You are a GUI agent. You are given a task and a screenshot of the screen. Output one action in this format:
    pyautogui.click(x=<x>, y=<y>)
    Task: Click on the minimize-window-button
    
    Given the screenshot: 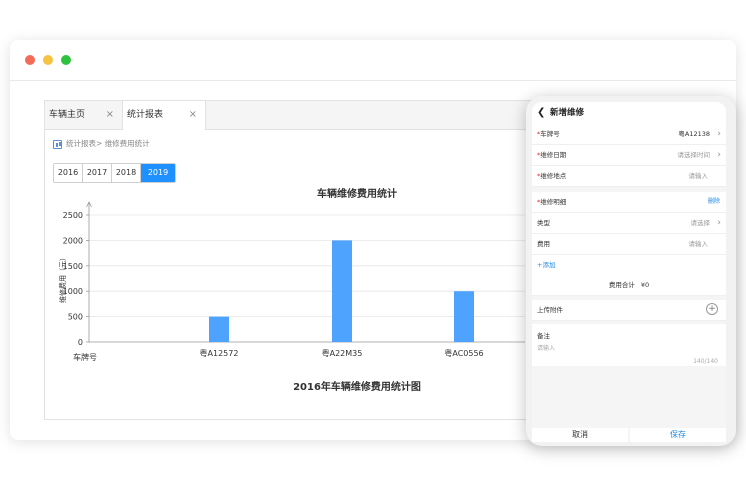 What is the action you would take?
    pyautogui.click(x=48, y=60)
    